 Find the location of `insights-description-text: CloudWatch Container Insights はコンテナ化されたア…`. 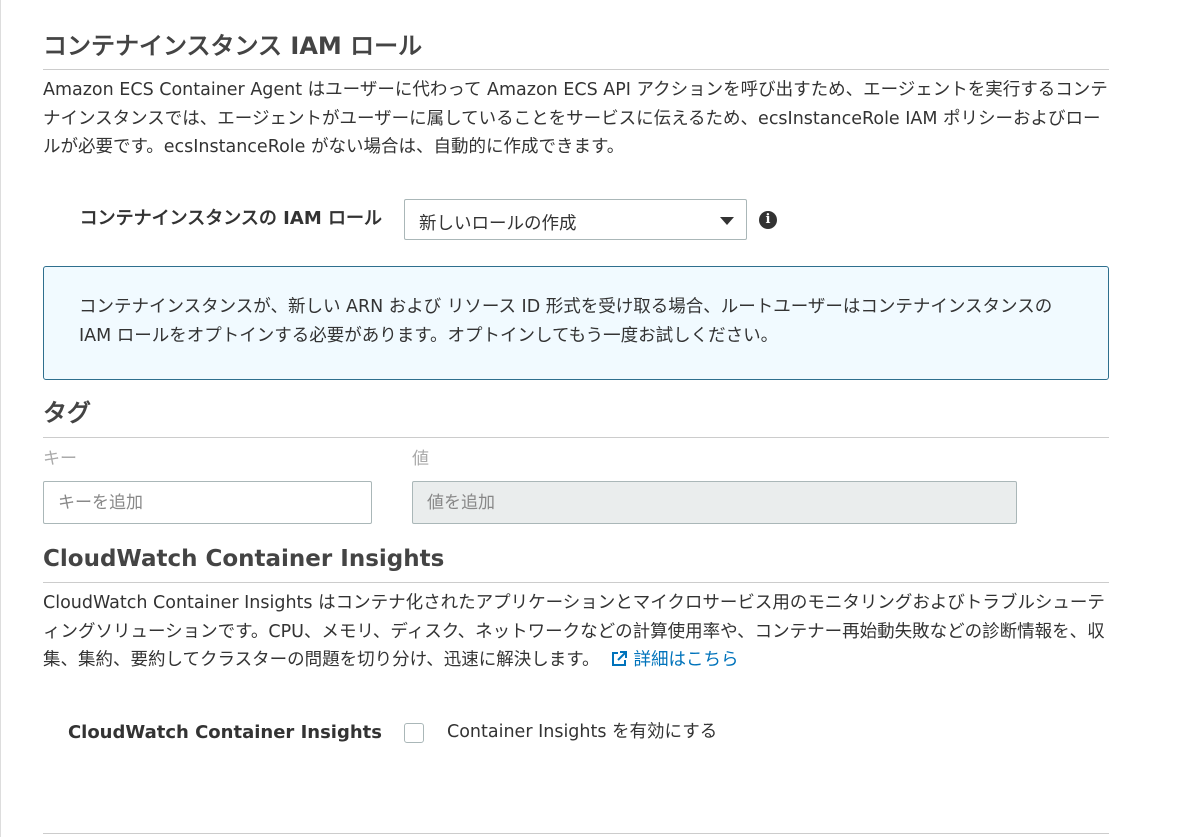

insights-description-text: CloudWatch Container Insights はコンテナ化されたア… is located at coordinates (574, 631).